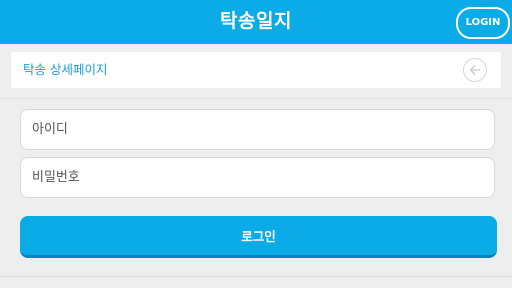 This screenshot has height=288, width=512. I want to click on login-header-button: LOGIN, so click(483, 23).